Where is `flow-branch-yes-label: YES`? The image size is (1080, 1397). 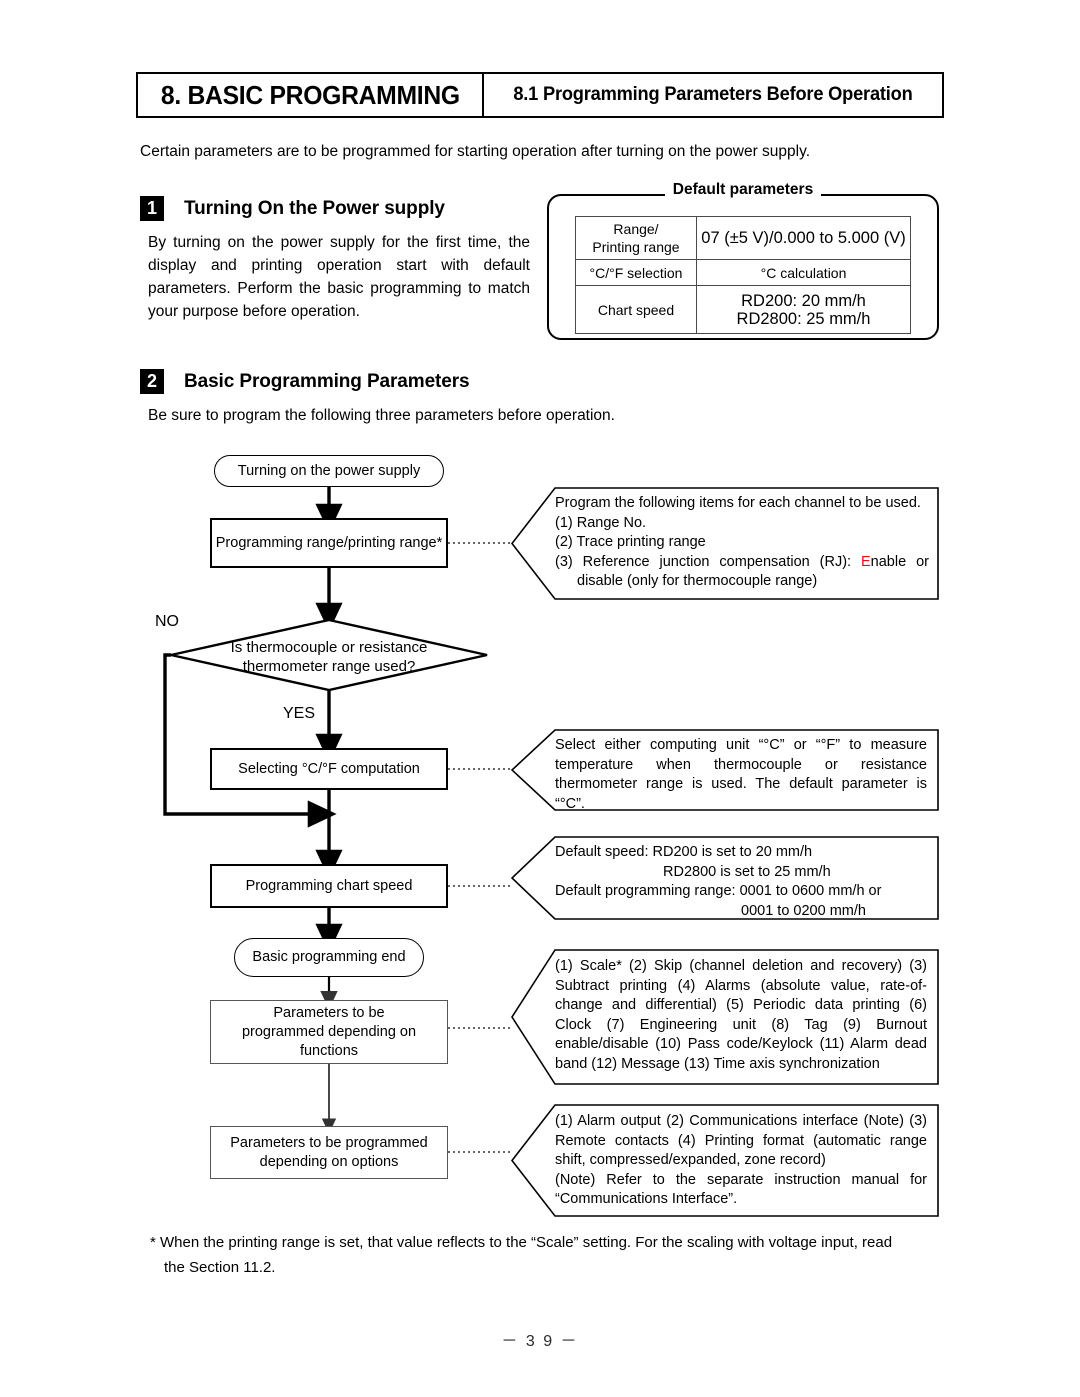
flow-branch-yes-label: YES is located at coordinates (299, 713).